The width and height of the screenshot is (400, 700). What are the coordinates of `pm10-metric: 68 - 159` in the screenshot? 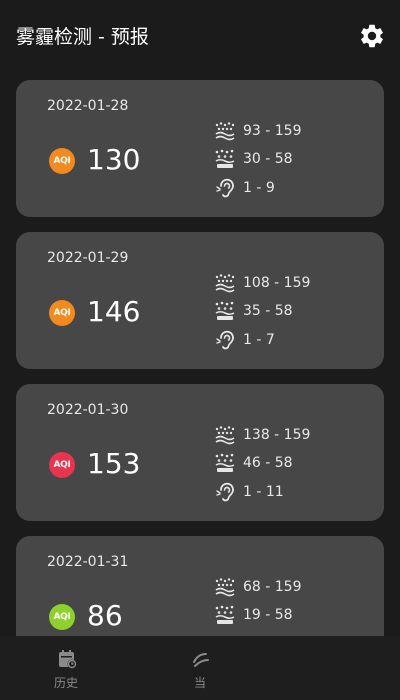 It's located at (294, 587).